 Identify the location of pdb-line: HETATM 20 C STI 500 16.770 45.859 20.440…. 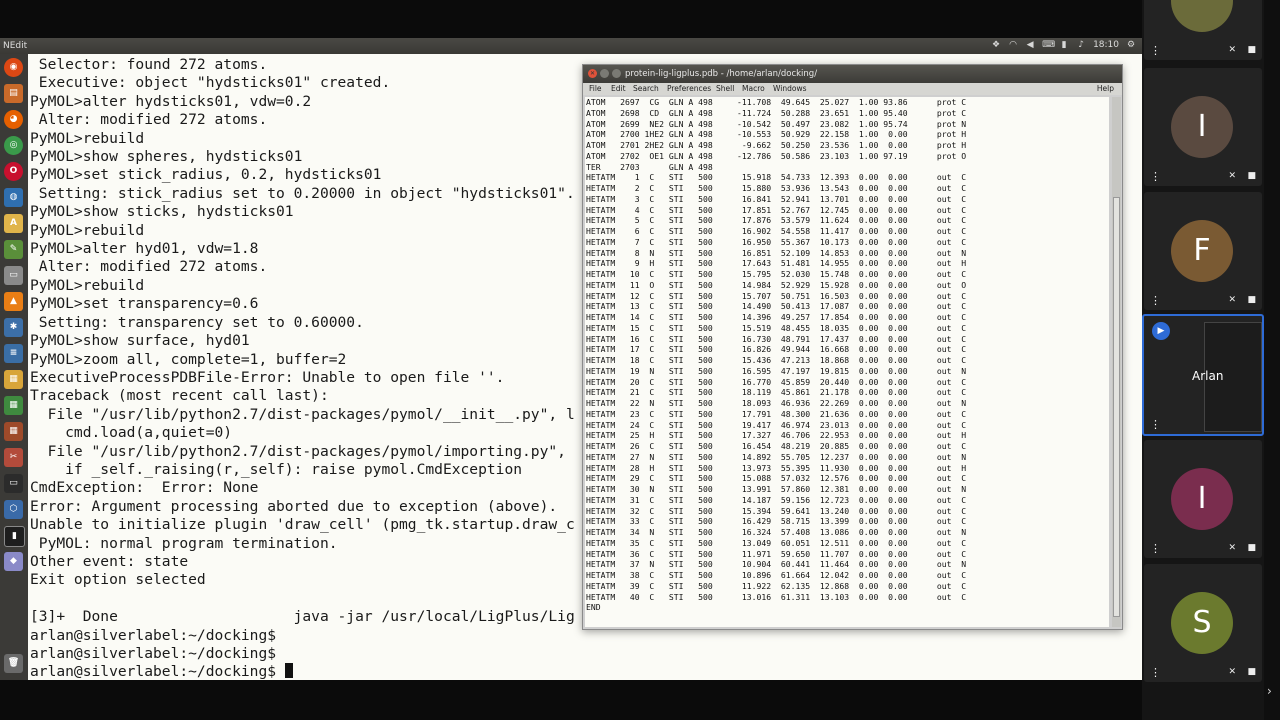
(776, 381).